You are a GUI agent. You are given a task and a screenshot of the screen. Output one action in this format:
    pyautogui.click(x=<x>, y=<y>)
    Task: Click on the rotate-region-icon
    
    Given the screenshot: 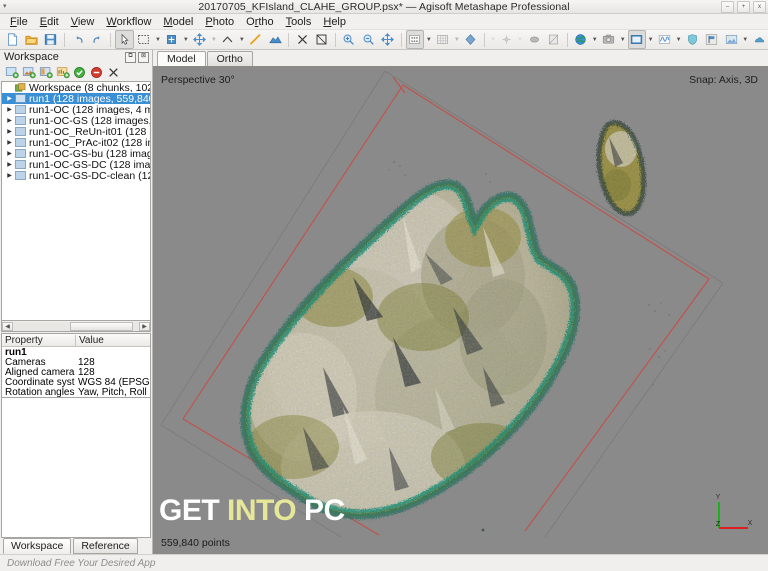 What is the action you would take?
    pyautogui.click(x=228, y=39)
    